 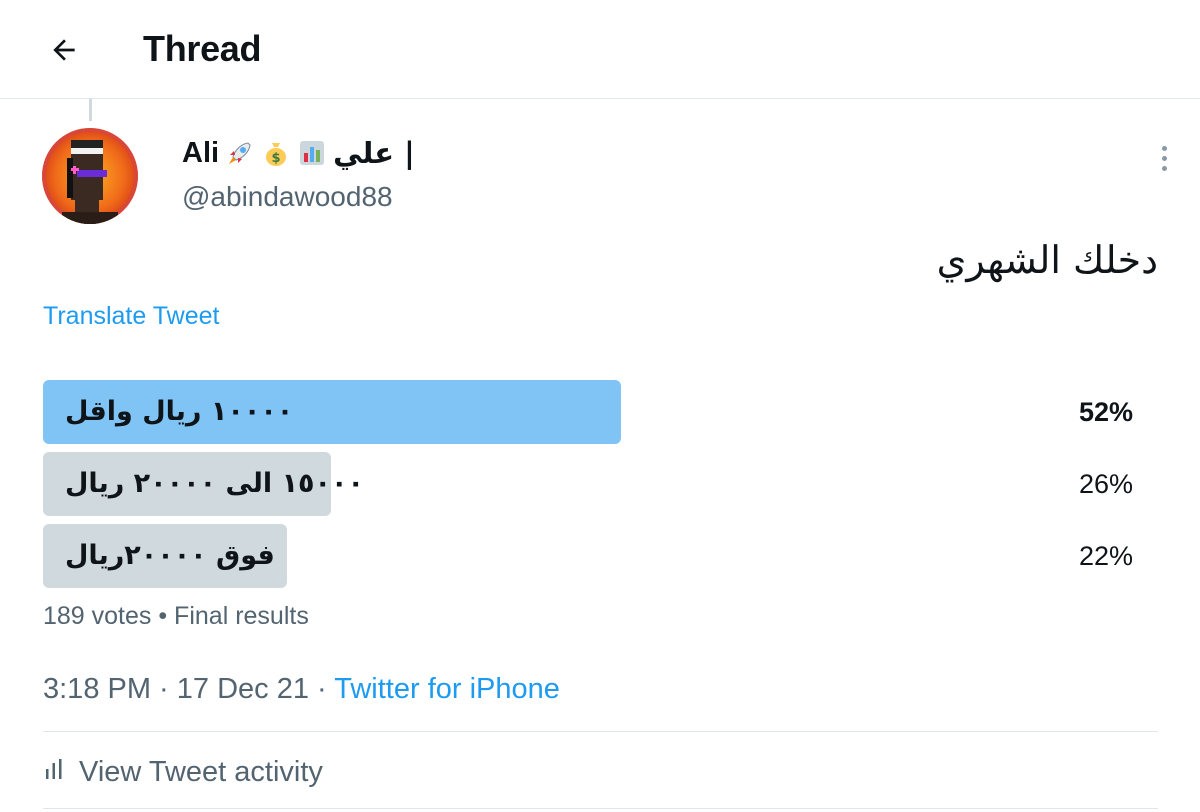 What do you see at coordinates (170, 555) in the screenshot?
I see `poll-option-label: فوق ٢٠٠٠٠ريال` at bounding box center [170, 555].